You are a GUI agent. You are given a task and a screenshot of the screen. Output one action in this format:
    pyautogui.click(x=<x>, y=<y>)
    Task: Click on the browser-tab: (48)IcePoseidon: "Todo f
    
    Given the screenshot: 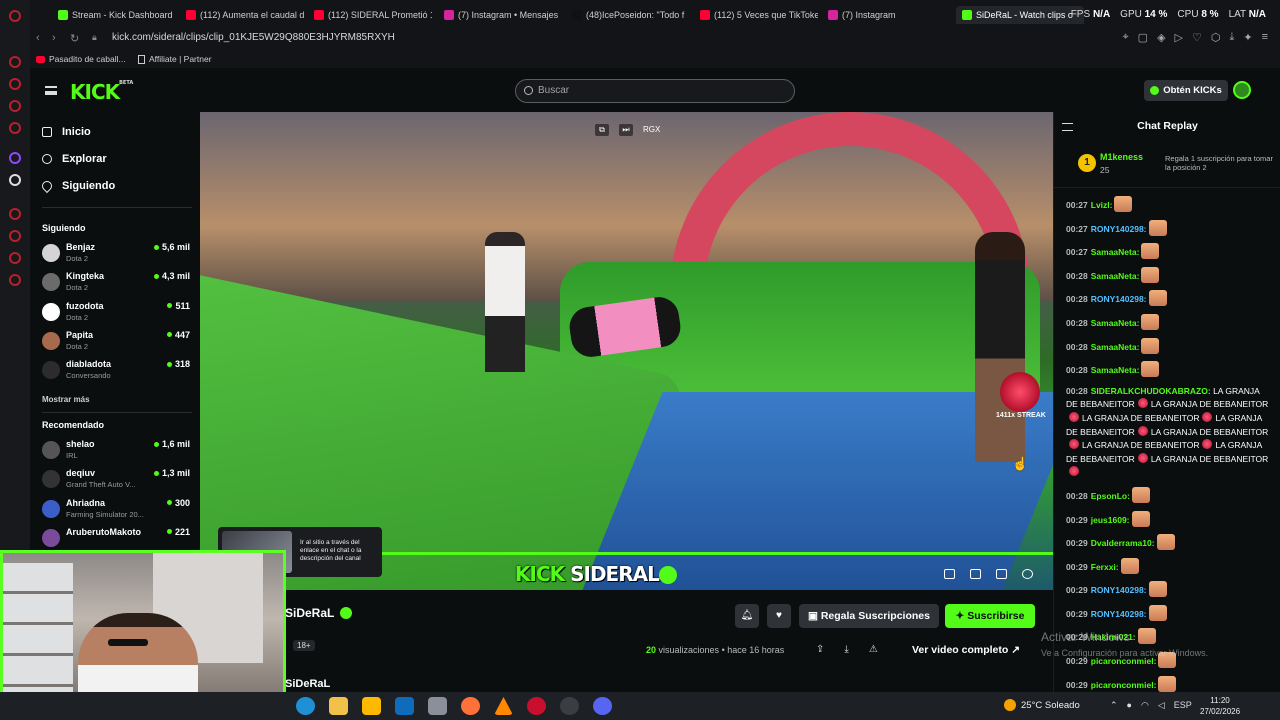 What is the action you would take?
    pyautogui.click(x=631, y=15)
    